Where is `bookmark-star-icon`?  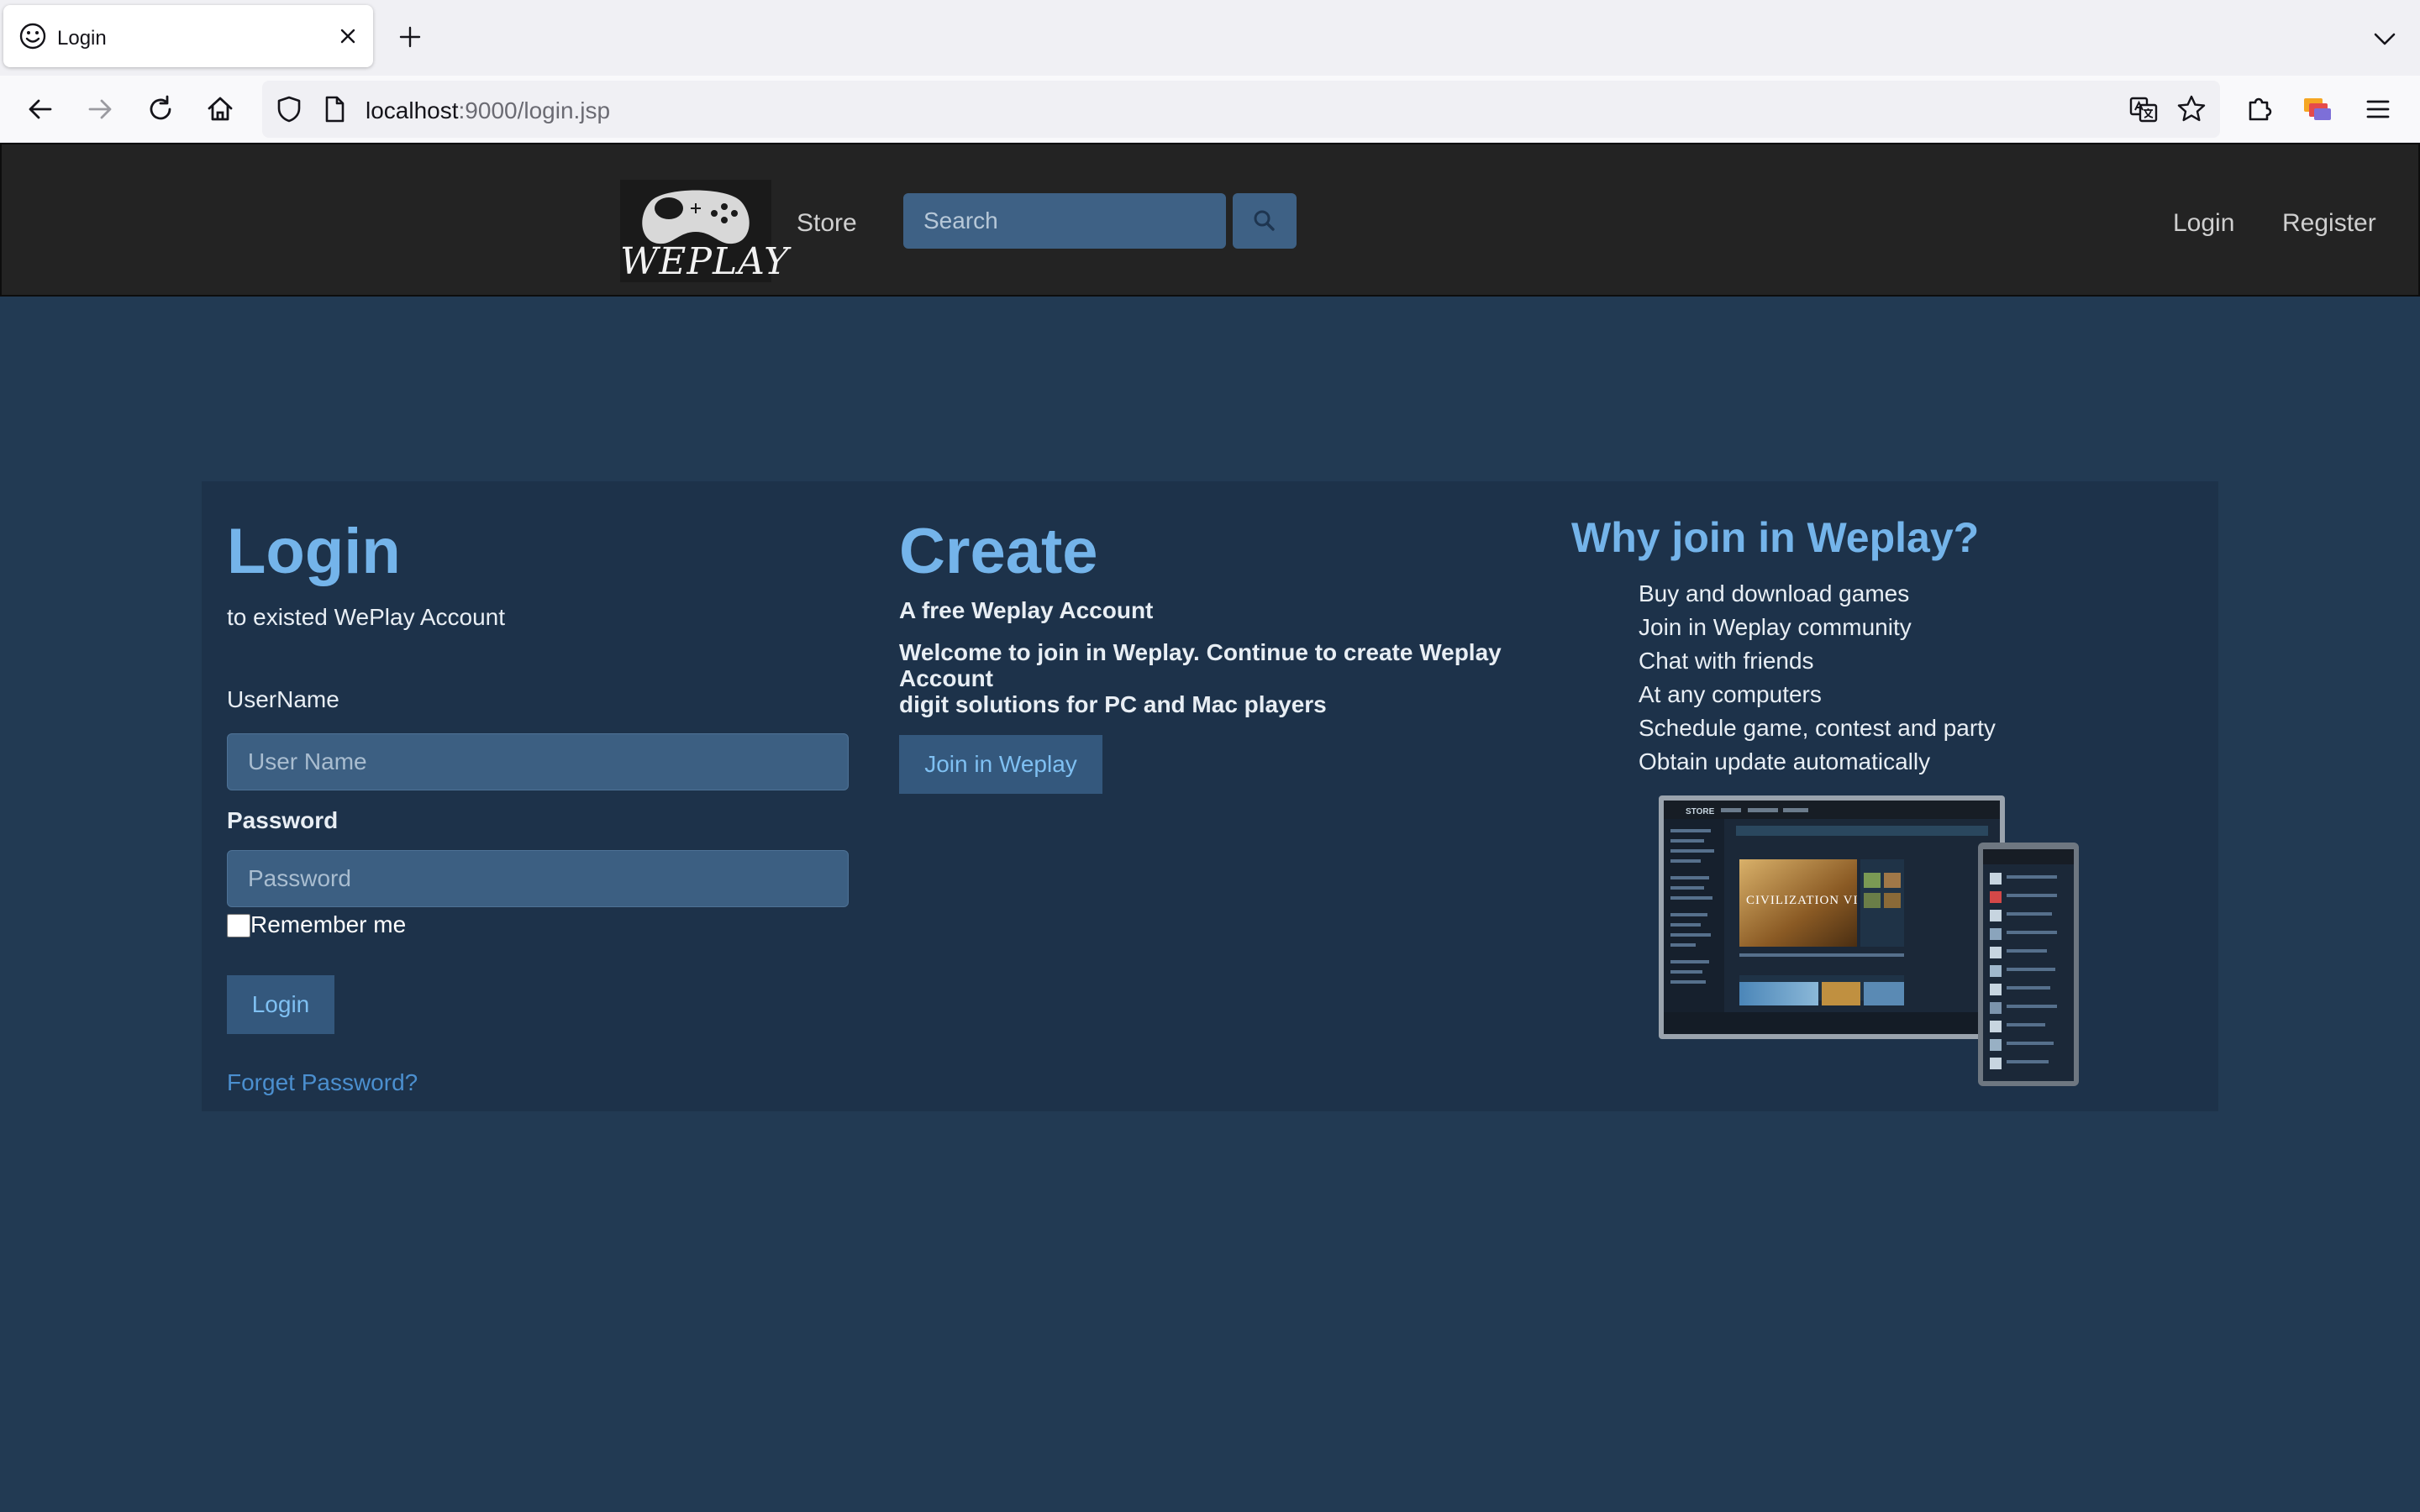
bookmark-star-icon is located at coordinates (2191, 109).